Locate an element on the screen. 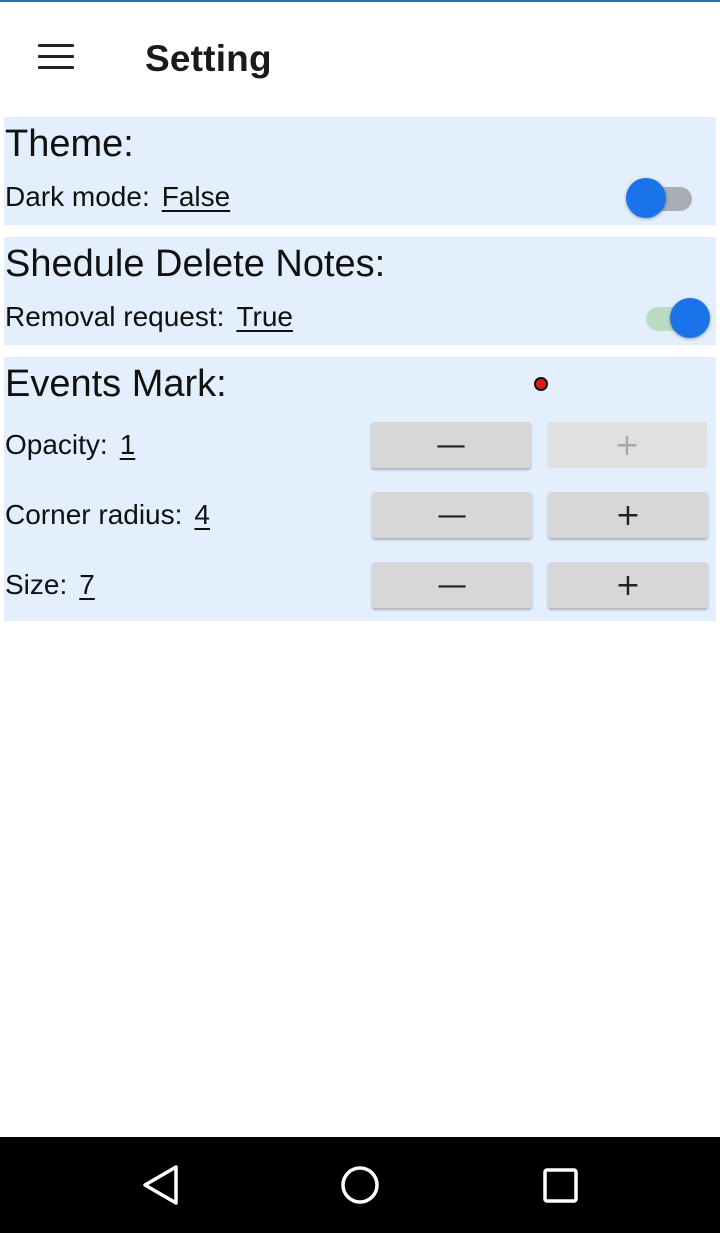 The width and height of the screenshot is (720, 1233). page-title: Setting is located at coordinates (208, 58).